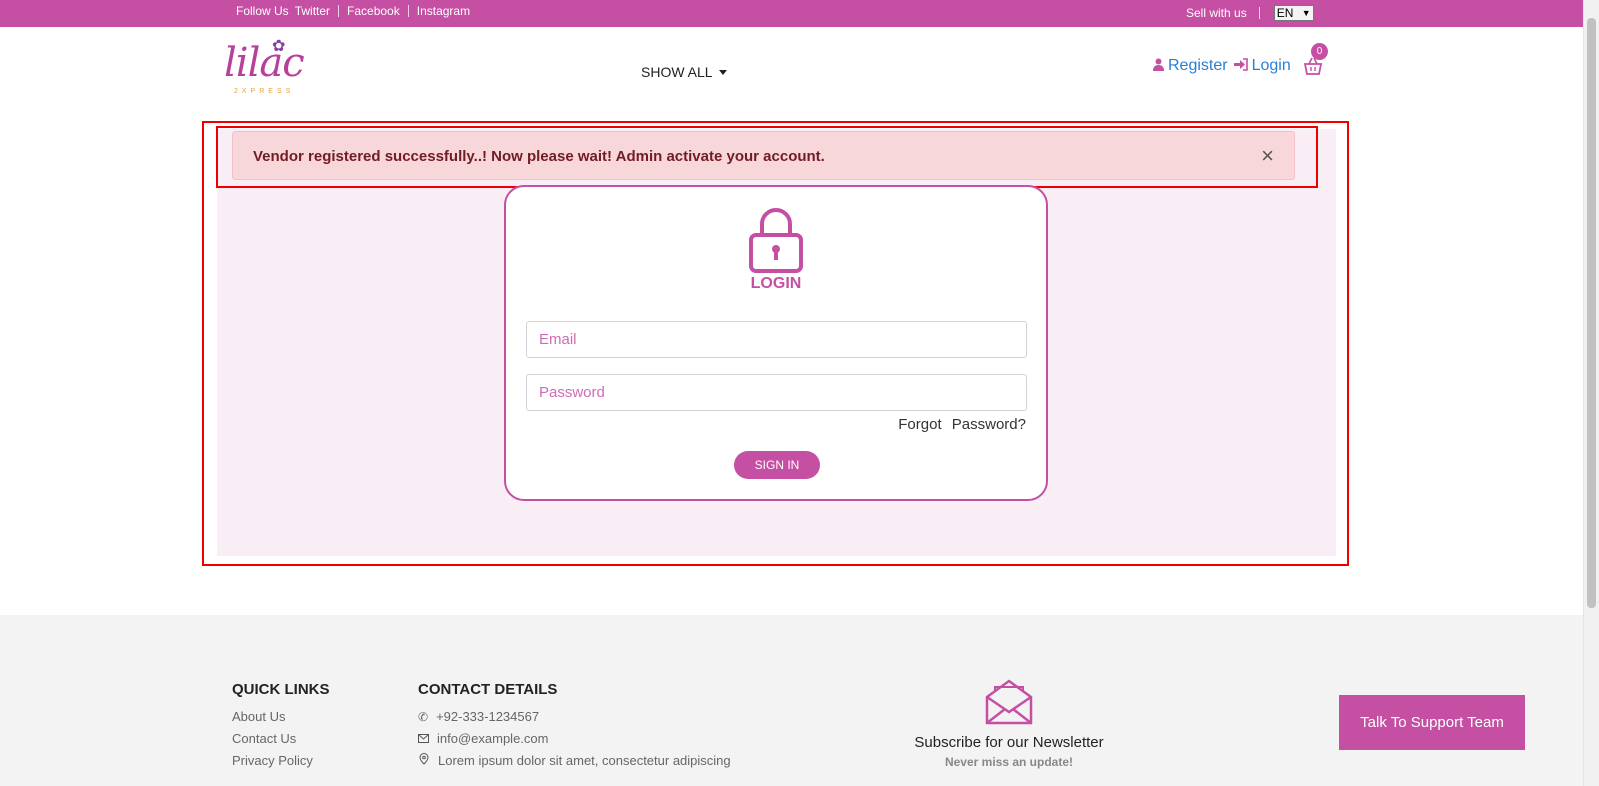  I want to click on privacy-policy-link: Privacy Policy, so click(281, 761).